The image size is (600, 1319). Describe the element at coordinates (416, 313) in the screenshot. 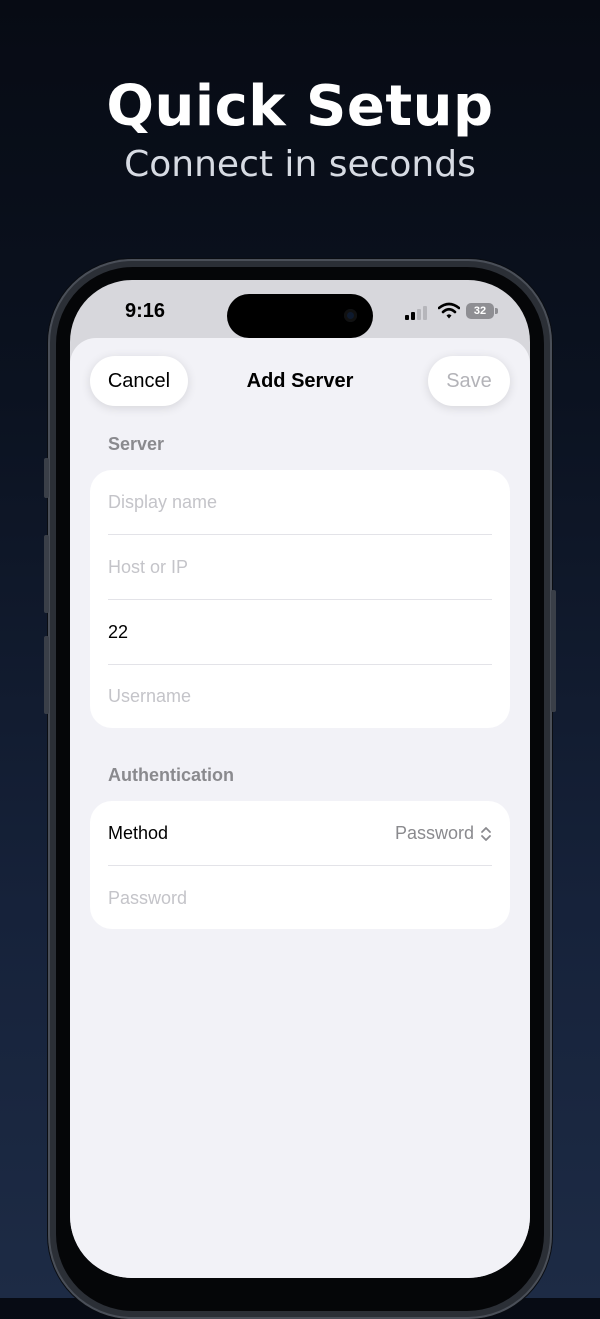

I see `signal-icon` at that location.